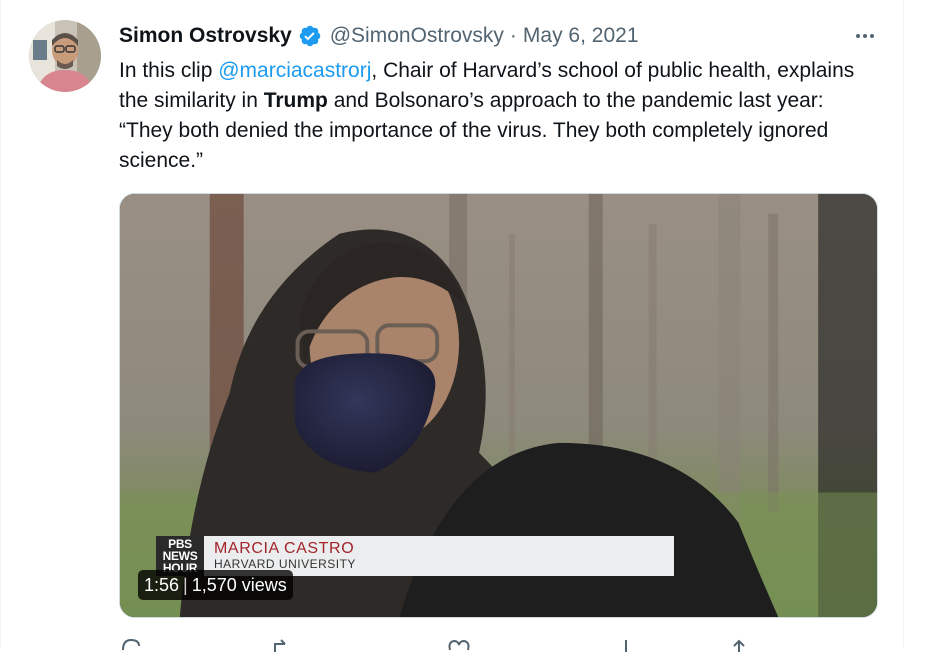 This screenshot has height=652, width=929. Describe the element at coordinates (284, 548) in the screenshot. I see `caption-name: MARCIA CASTRO` at that location.